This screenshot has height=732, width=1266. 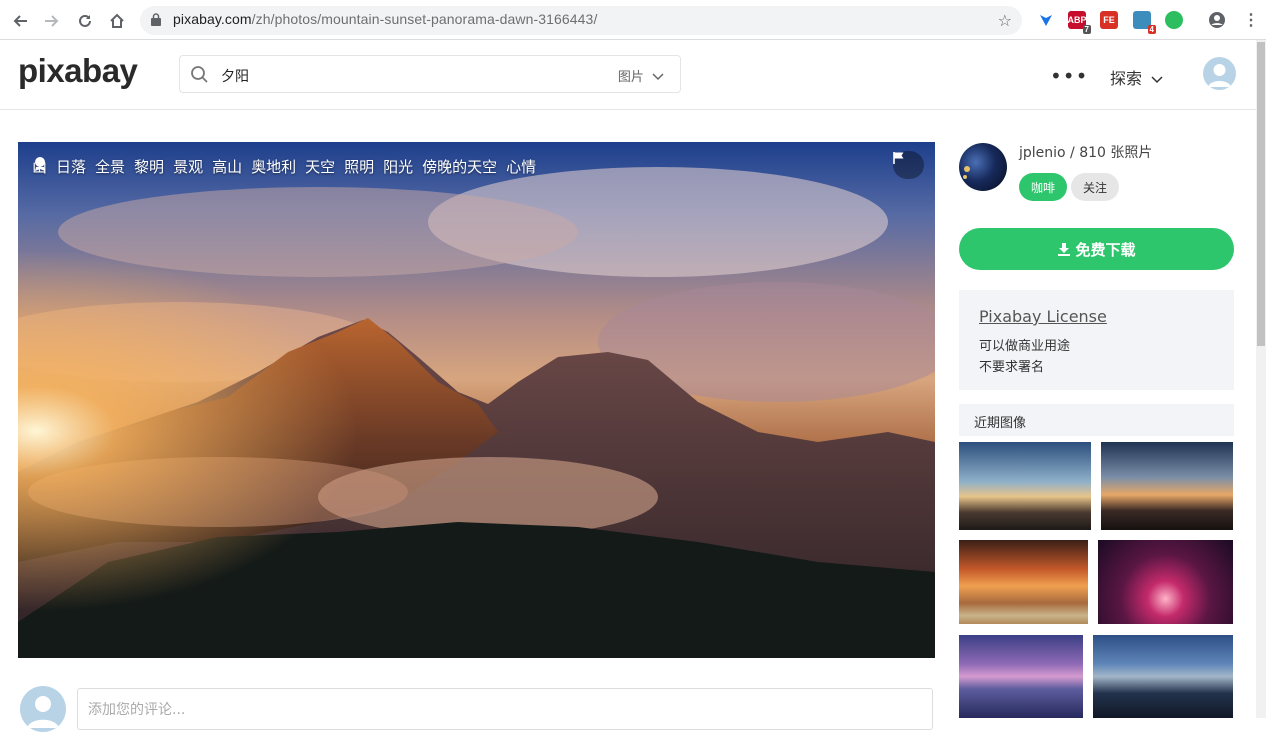 What do you see at coordinates (1086, 29) in the screenshot?
I see `extension-badge: 7` at bounding box center [1086, 29].